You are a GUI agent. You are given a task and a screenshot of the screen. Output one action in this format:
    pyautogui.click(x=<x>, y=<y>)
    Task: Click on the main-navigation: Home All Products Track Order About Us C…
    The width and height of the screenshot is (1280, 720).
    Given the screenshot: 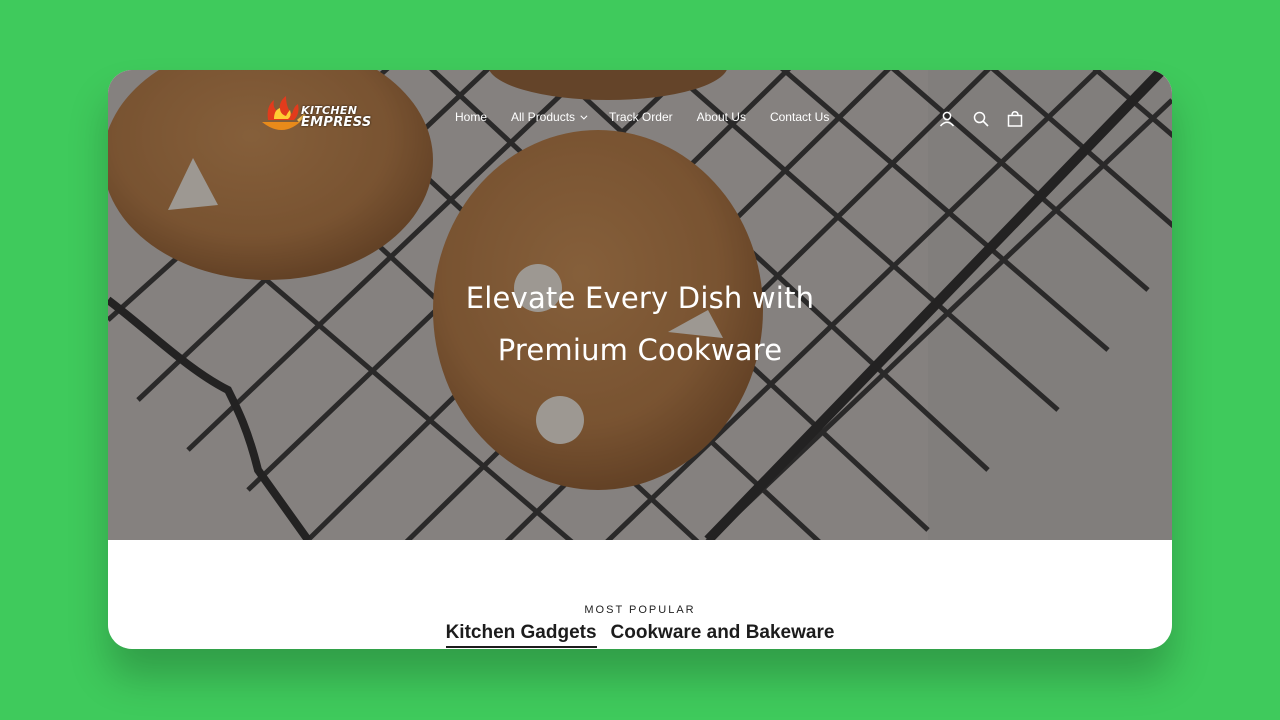 What is the action you would take?
    pyautogui.click(x=654, y=117)
    